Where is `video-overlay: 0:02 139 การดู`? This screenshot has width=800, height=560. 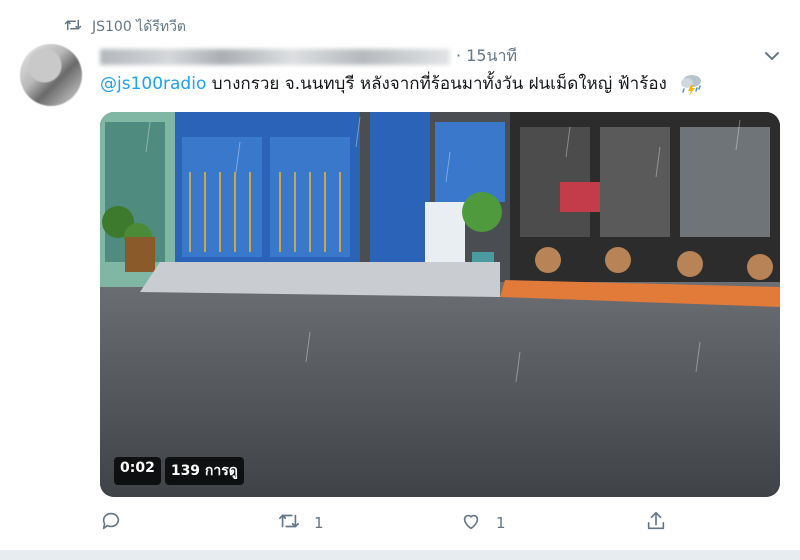 video-overlay: 0:02 139 การดู is located at coordinates (179, 471).